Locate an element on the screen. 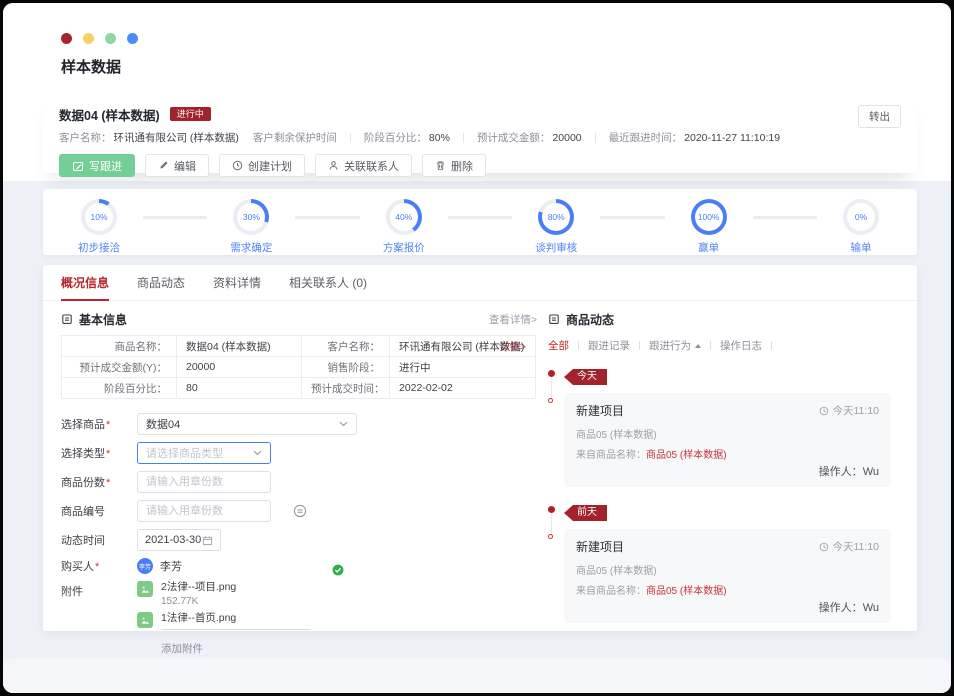 The image size is (954, 696). cell-label: 预计成交时间： is located at coordinates (345, 388).